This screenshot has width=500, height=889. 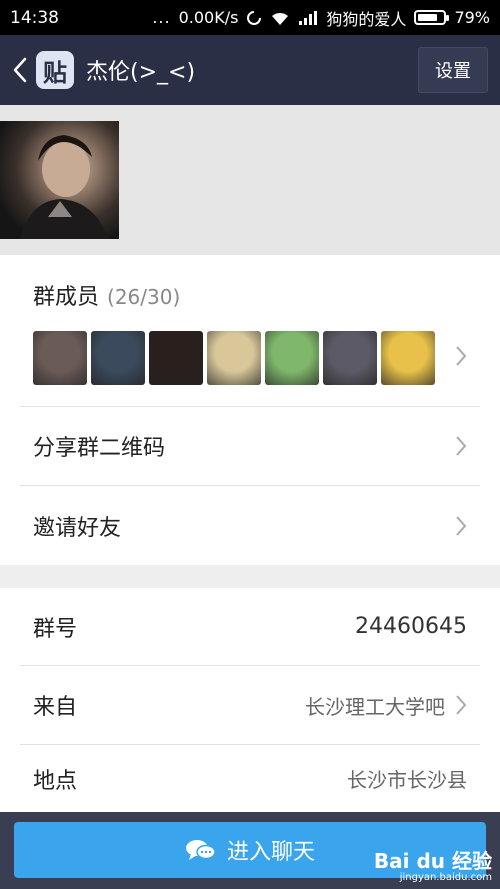 I want to click on signal-icon, so click(x=308, y=18).